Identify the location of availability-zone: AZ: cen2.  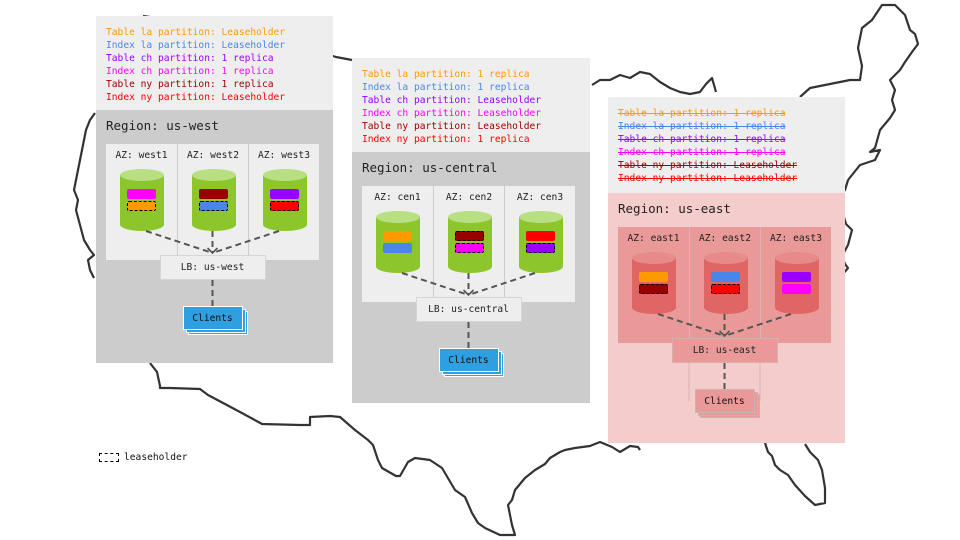
(468, 244).